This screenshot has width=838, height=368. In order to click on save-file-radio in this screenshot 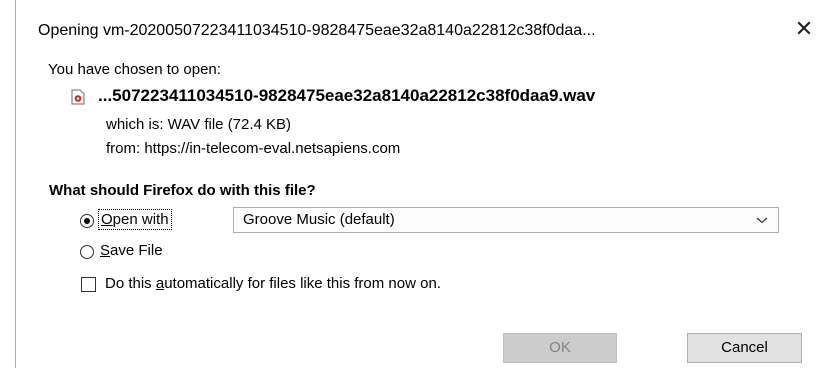, I will do `click(87, 252)`.